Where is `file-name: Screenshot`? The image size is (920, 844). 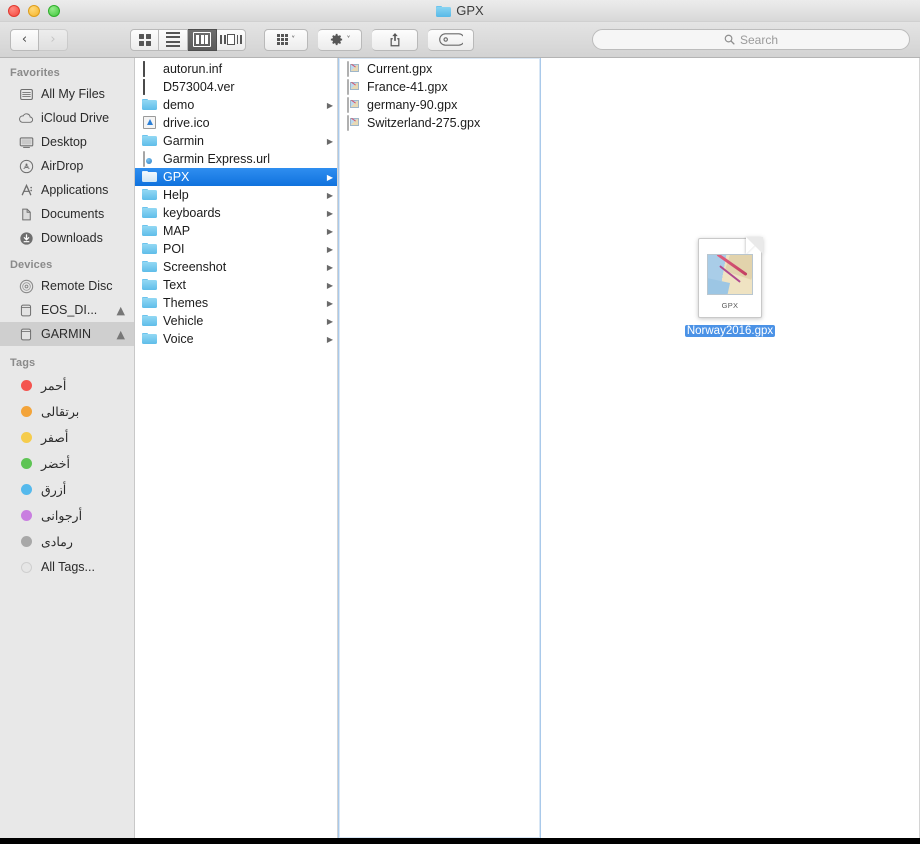
file-name: Screenshot is located at coordinates (195, 267).